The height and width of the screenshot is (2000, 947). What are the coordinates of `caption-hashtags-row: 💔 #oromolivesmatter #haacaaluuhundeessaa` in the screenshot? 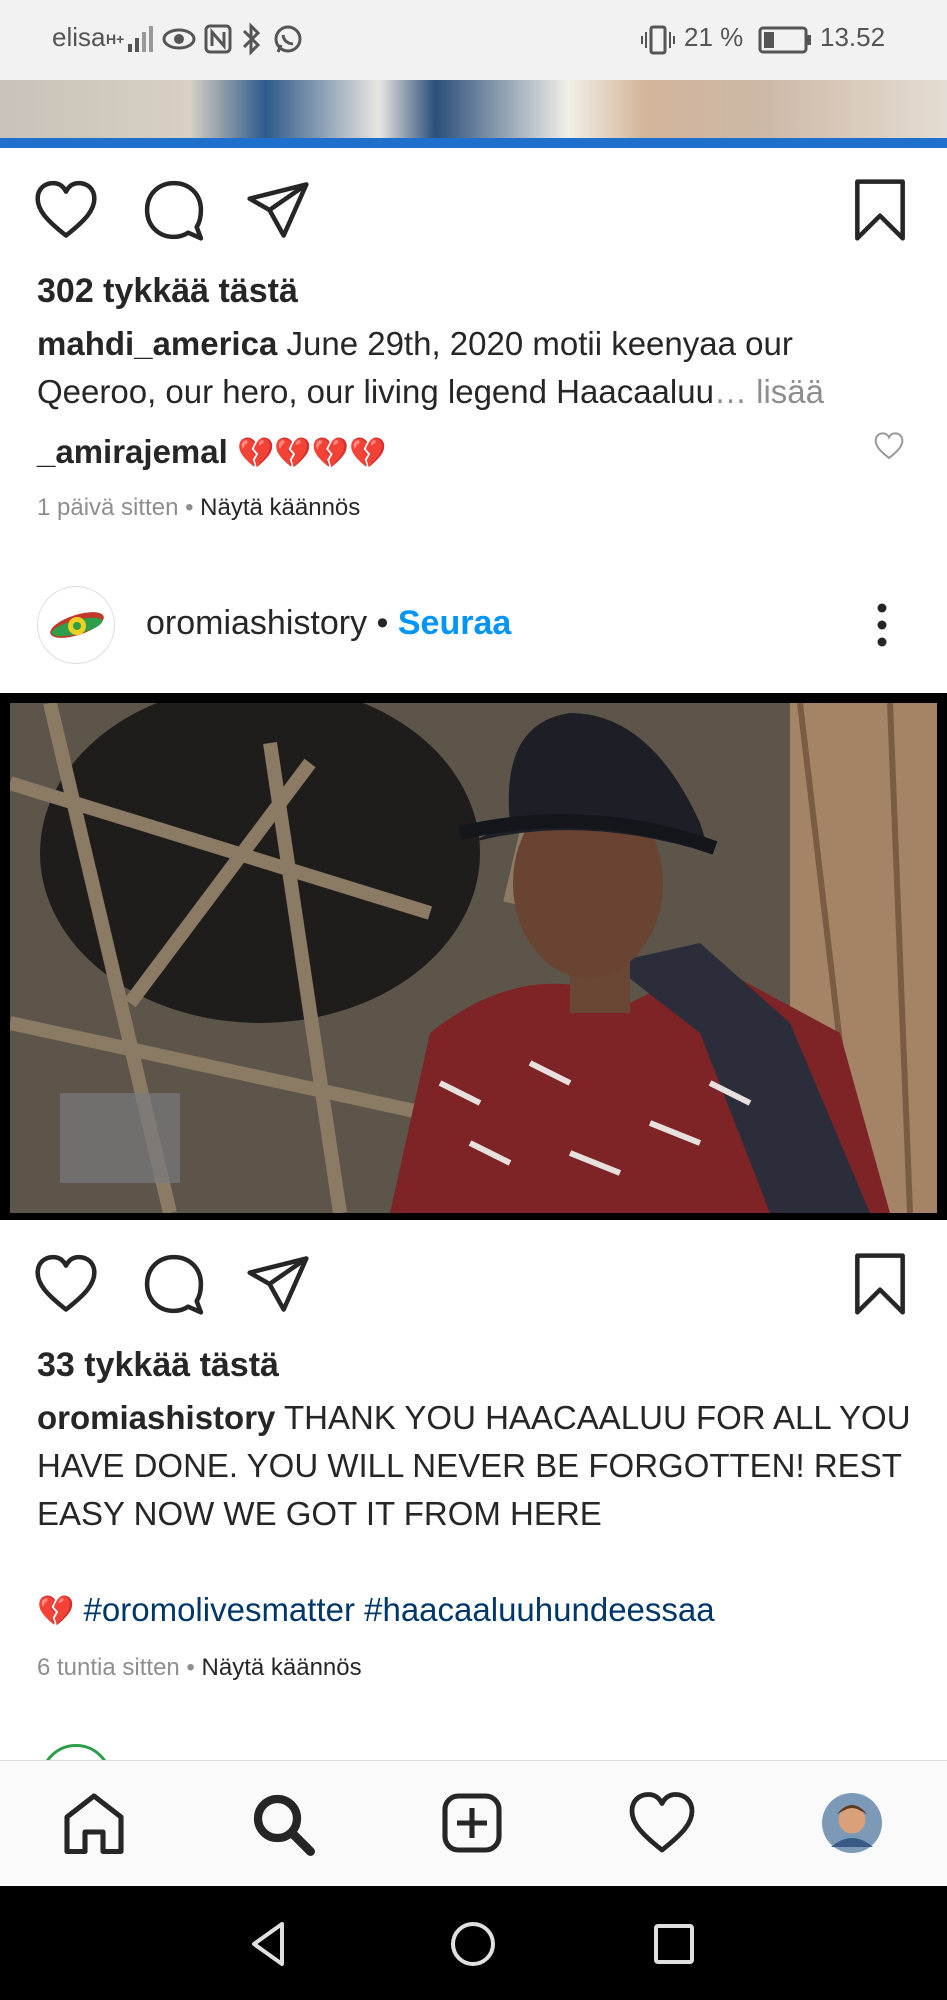 It's located at (477, 1611).